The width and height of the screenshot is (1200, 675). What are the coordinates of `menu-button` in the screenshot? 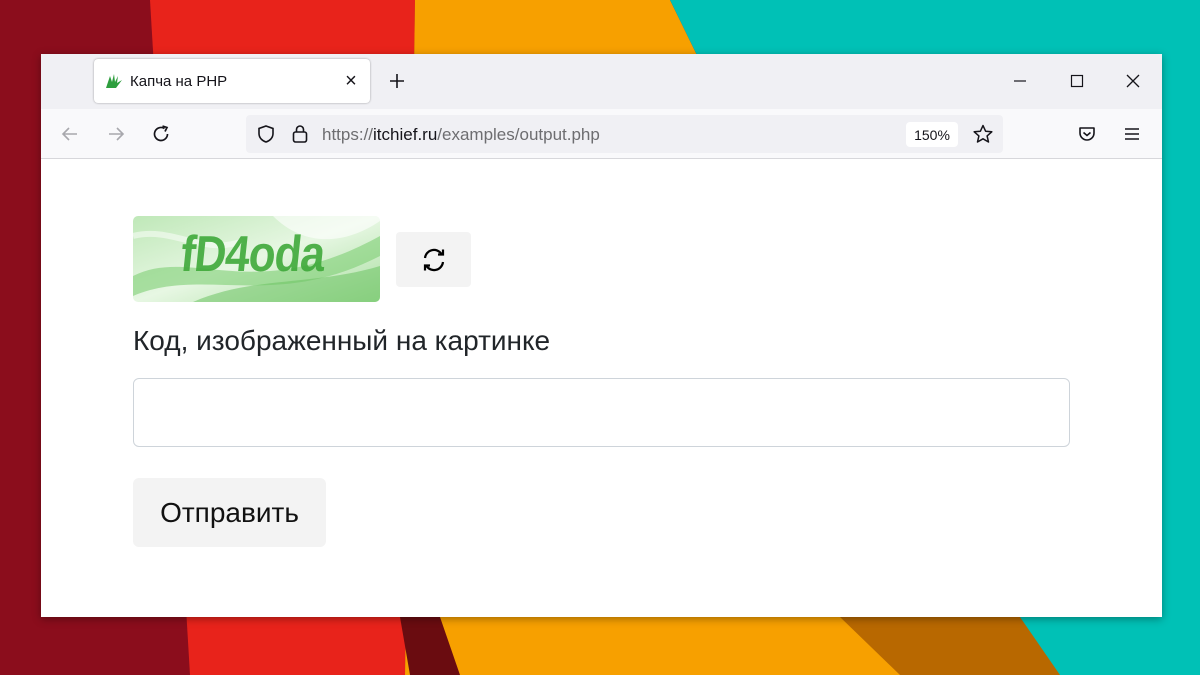 It's located at (1132, 134).